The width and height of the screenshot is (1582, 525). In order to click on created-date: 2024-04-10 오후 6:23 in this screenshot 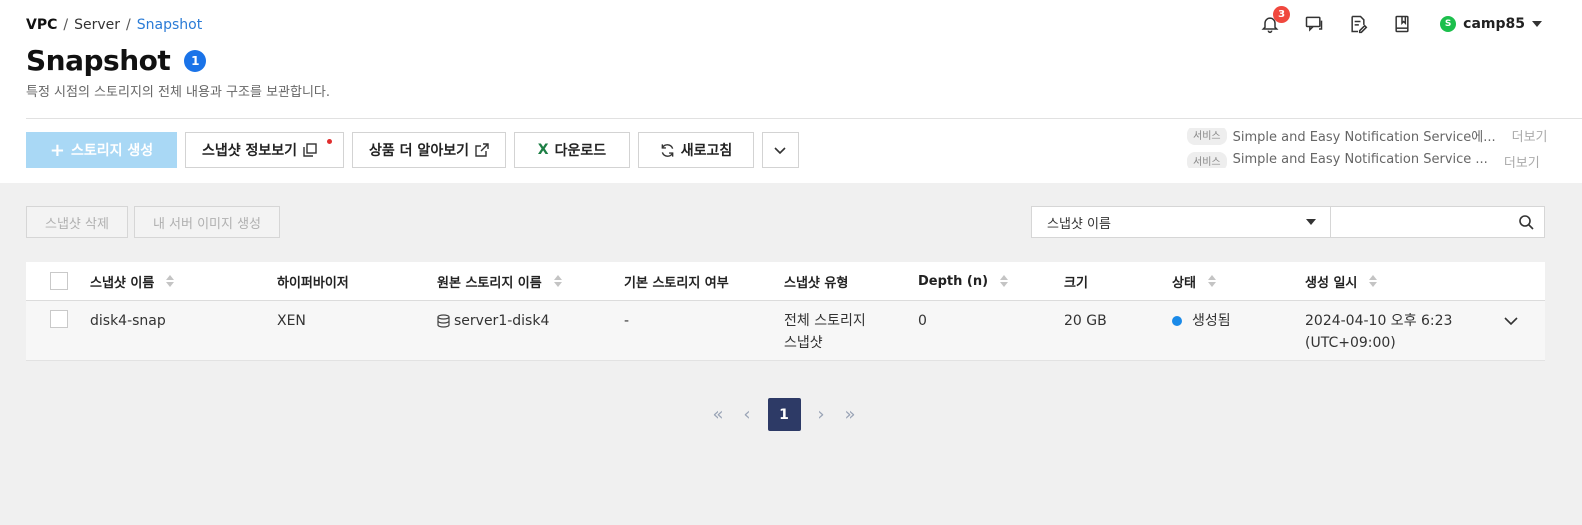, I will do `click(1379, 321)`.